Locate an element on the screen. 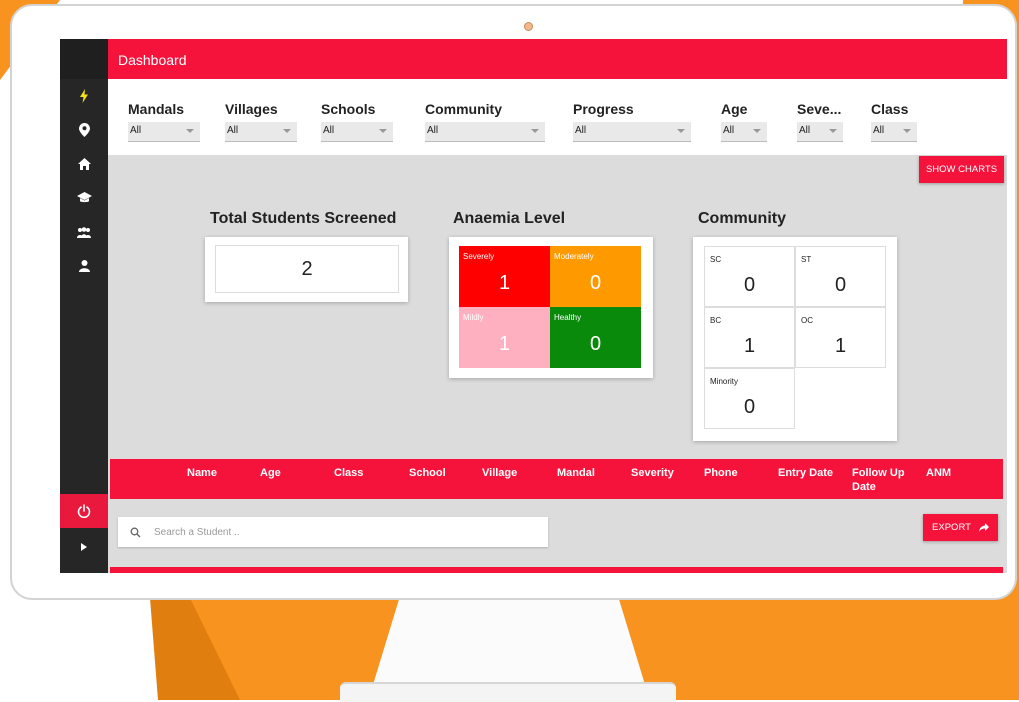  nav-home is located at coordinates (84, 164).